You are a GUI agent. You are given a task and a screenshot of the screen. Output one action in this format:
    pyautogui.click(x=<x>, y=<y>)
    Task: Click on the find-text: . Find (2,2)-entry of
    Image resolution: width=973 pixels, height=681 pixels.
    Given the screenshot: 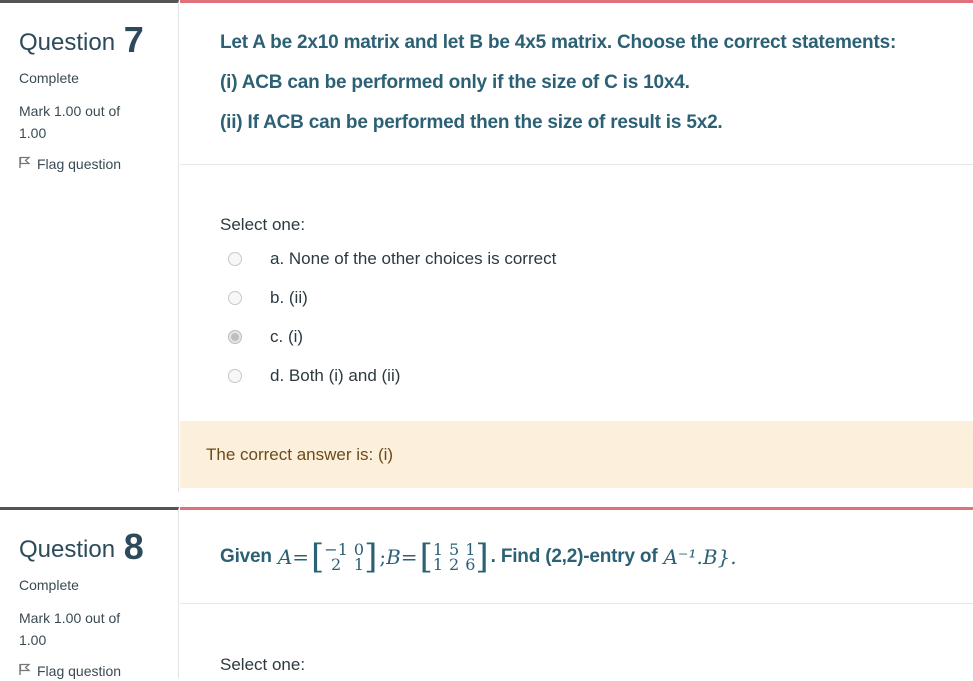 What is the action you would take?
    pyautogui.click(x=574, y=556)
    